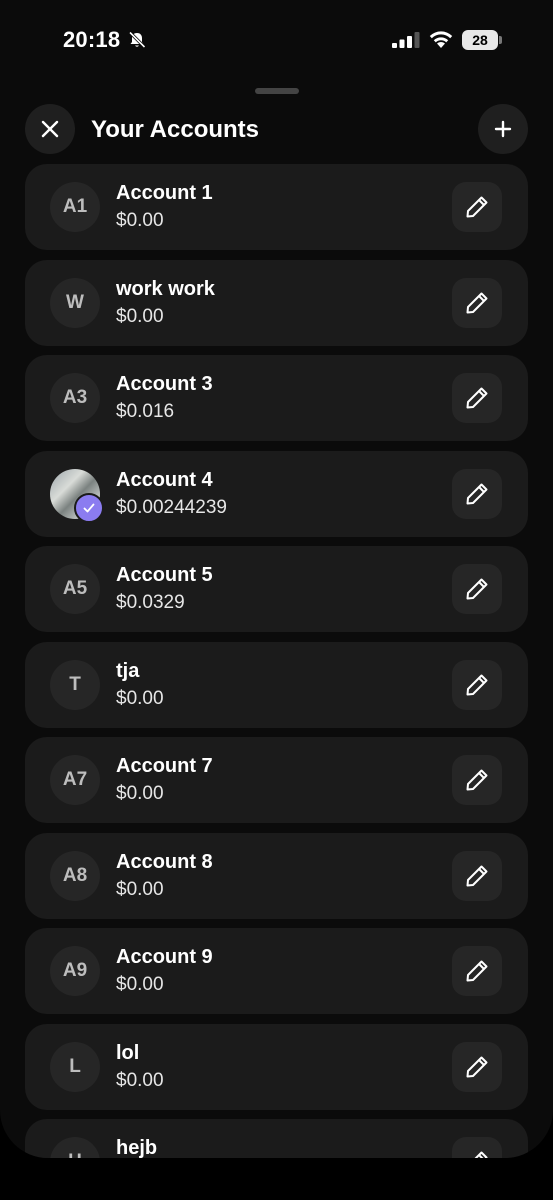 The height and width of the screenshot is (1200, 553). What do you see at coordinates (277, 91) in the screenshot?
I see `sheet-grabber` at bounding box center [277, 91].